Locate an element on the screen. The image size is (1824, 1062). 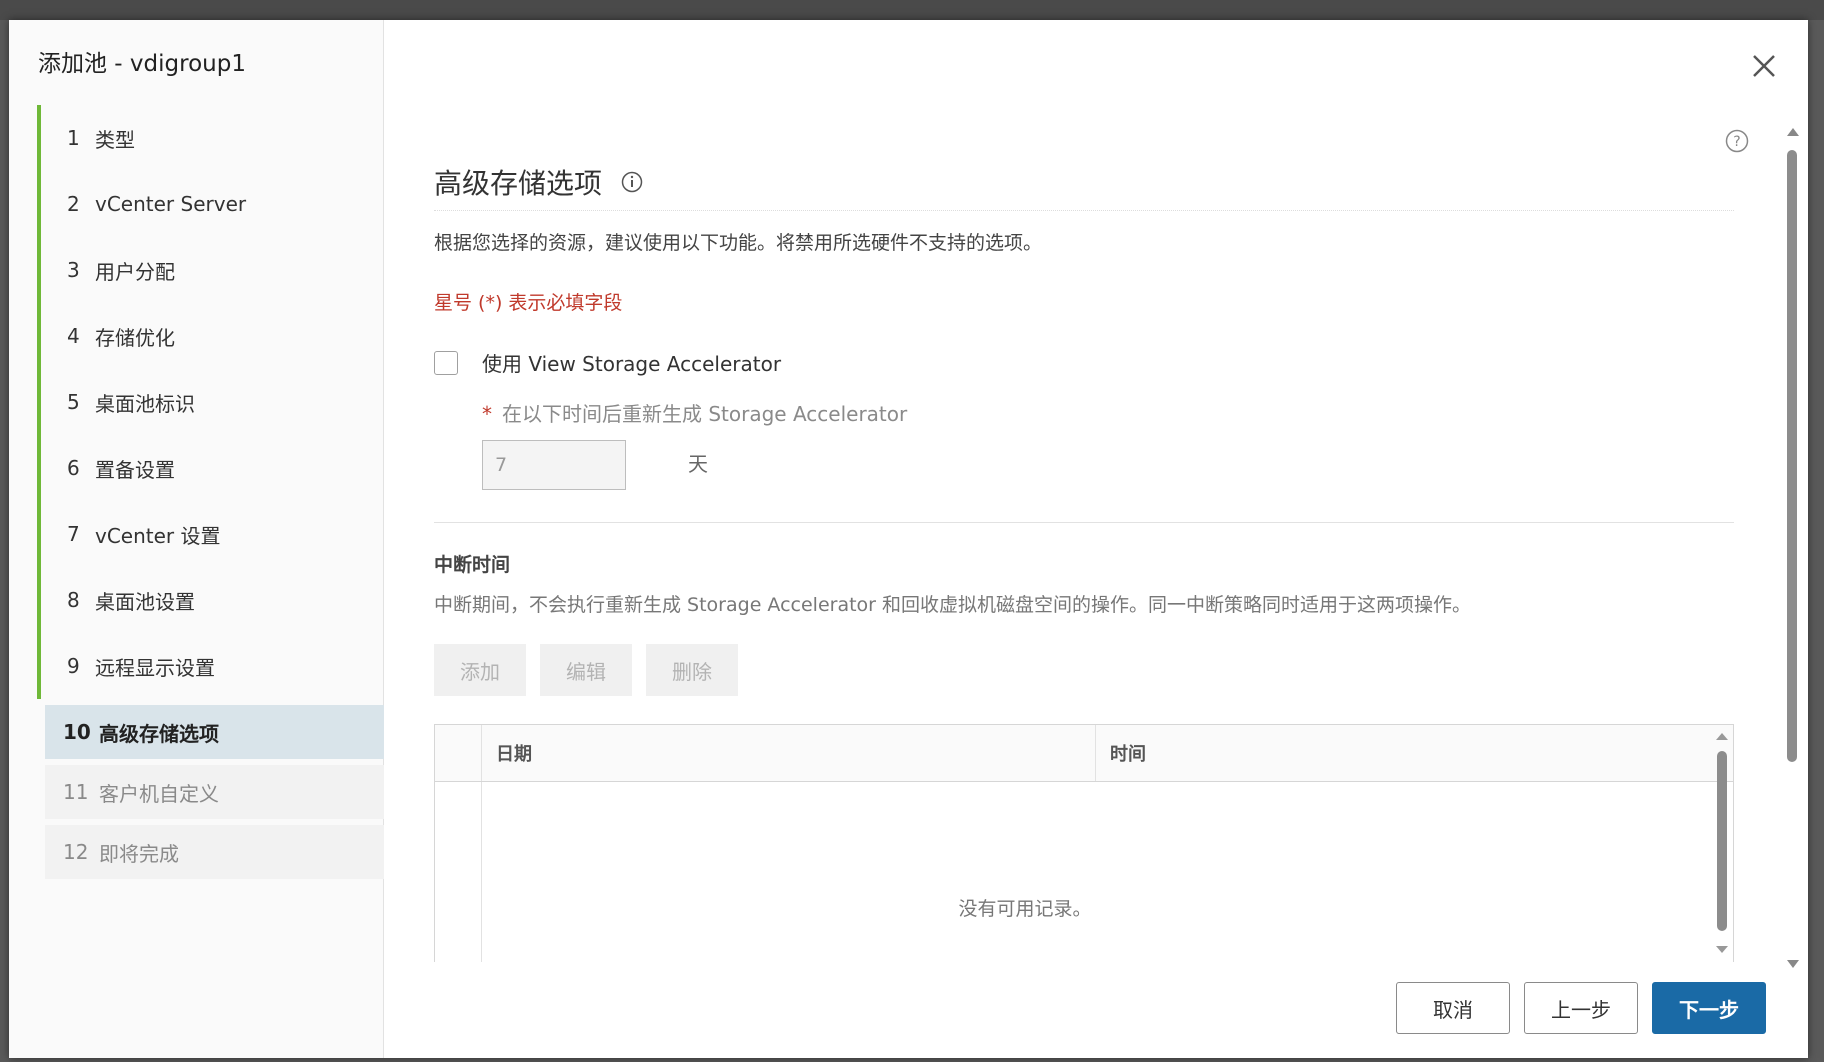
blackout-title: 中断时间 is located at coordinates (472, 565).